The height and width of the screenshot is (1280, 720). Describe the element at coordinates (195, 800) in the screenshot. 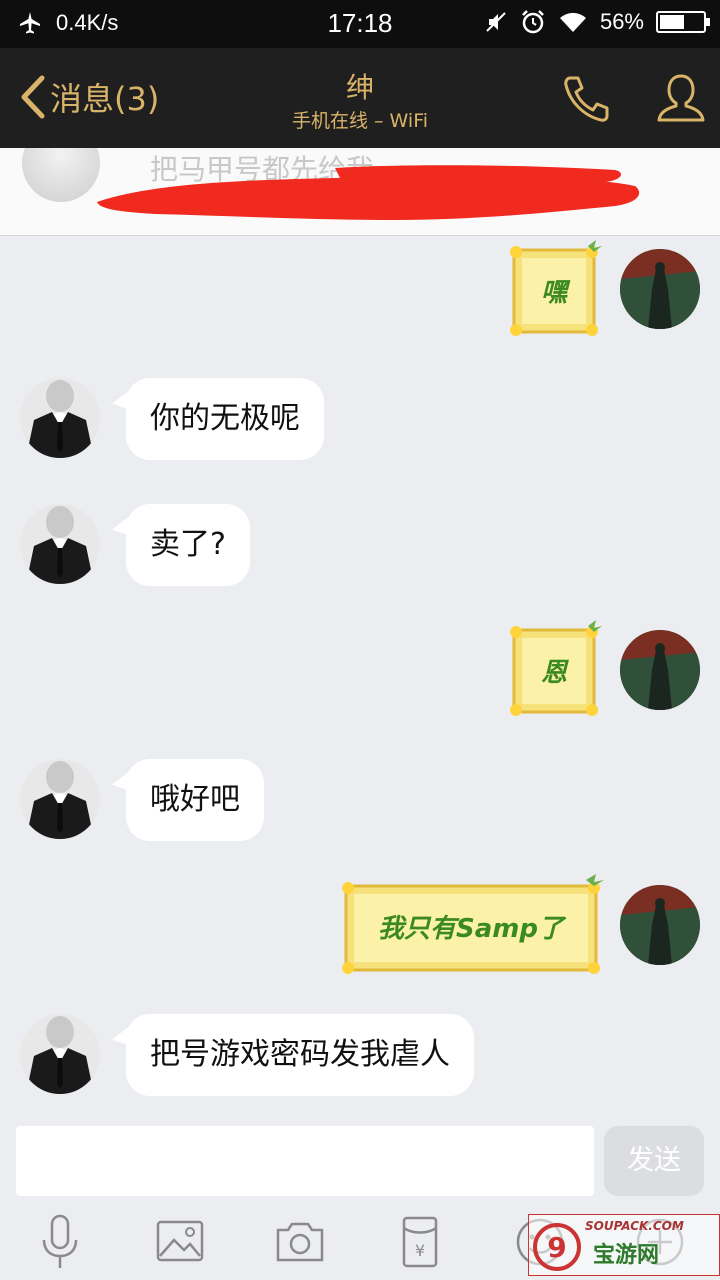

I see `message-bubble: 哦好吧` at that location.